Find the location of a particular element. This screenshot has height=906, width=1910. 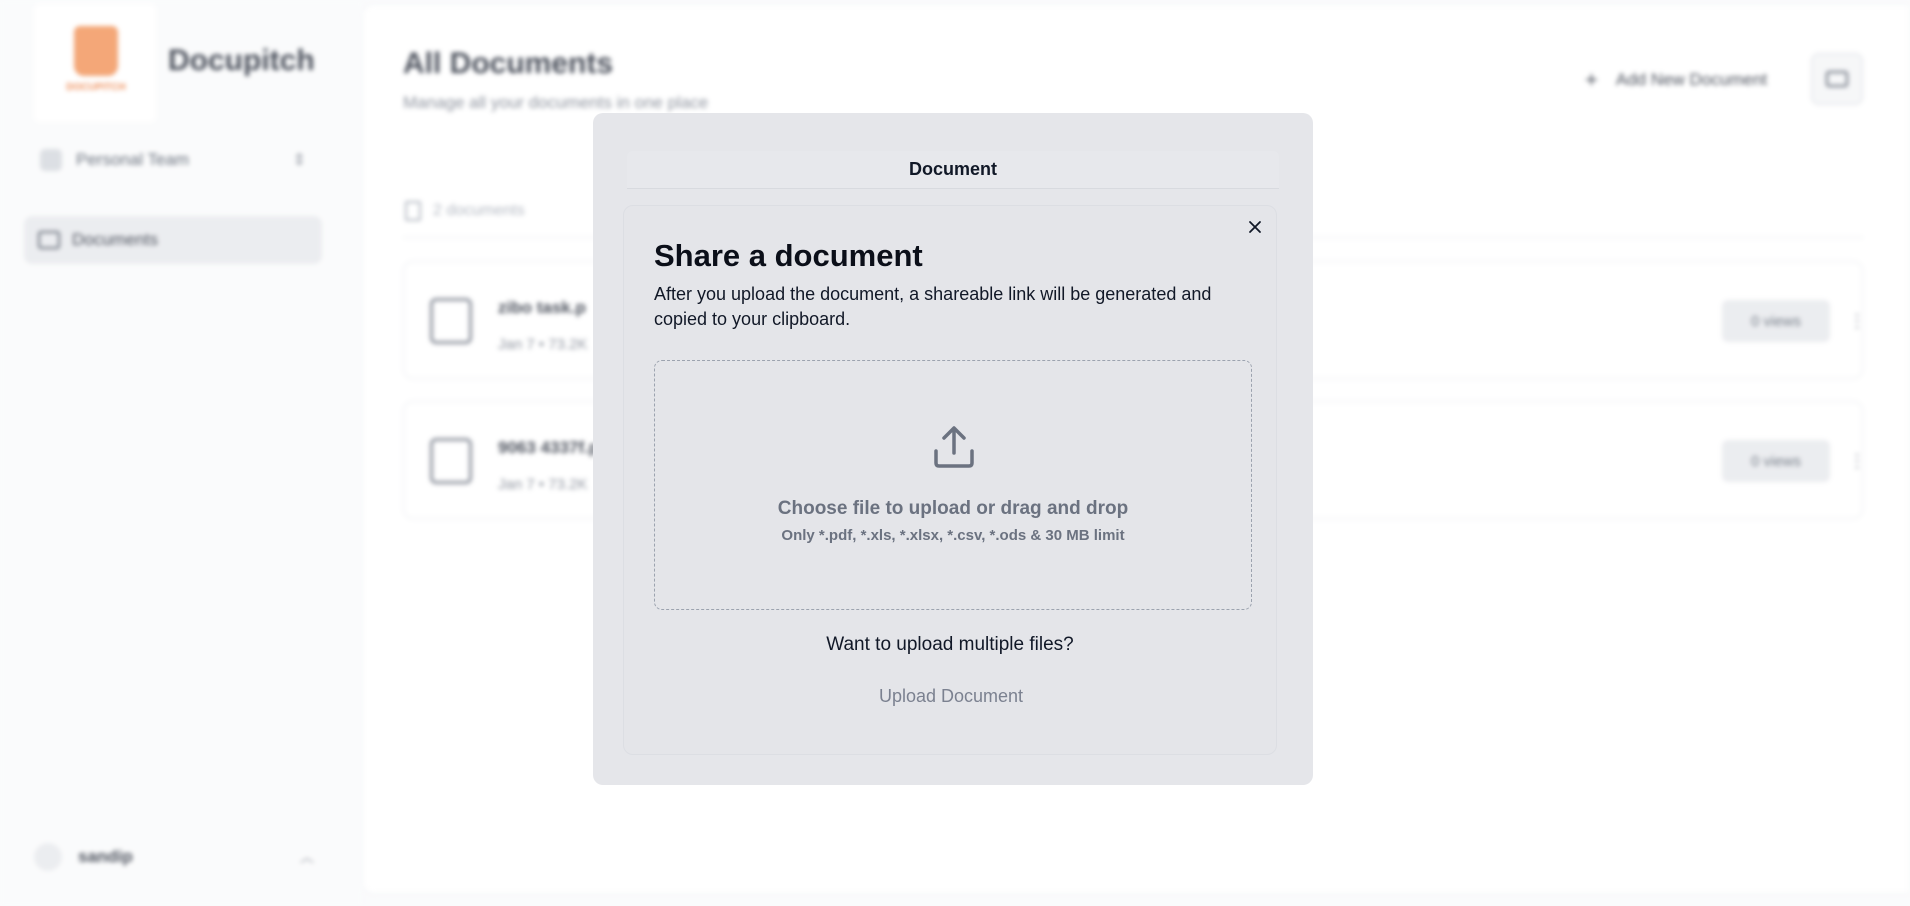

modal-title: Share a document is located at coordinates (788, 255).